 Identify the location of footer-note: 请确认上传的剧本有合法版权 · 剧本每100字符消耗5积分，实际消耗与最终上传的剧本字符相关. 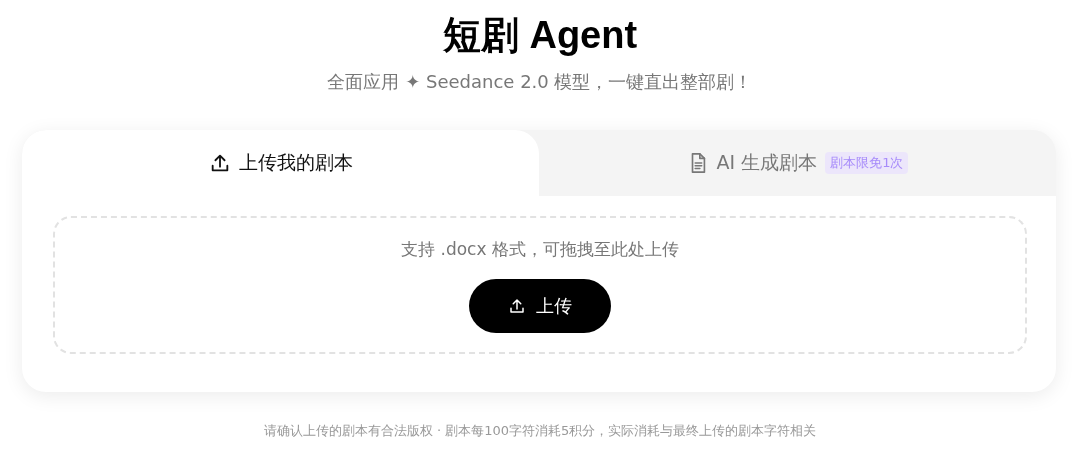
(540, 431).